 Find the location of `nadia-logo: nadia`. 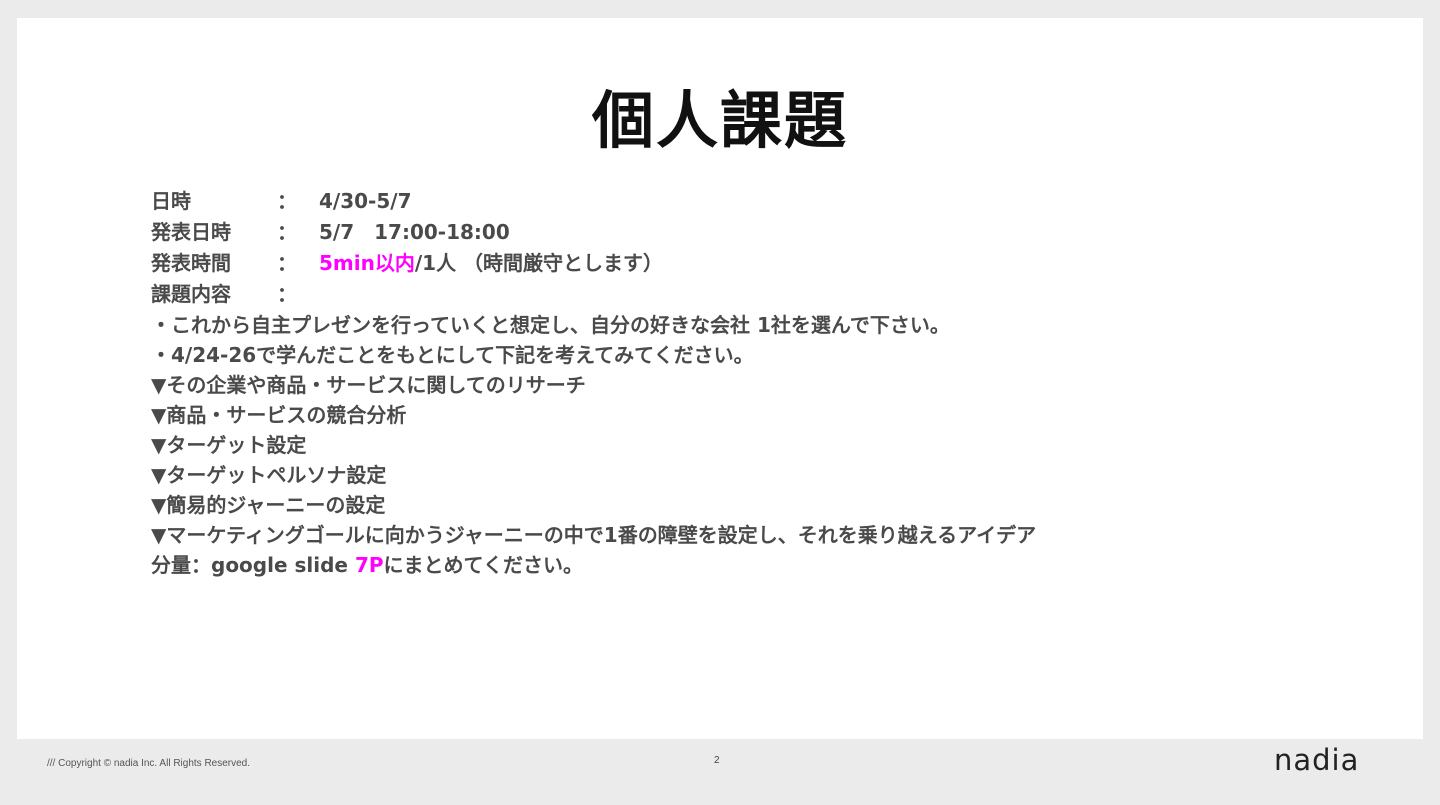

nadia-logo: nadia is located at coordinates (1317, 760).